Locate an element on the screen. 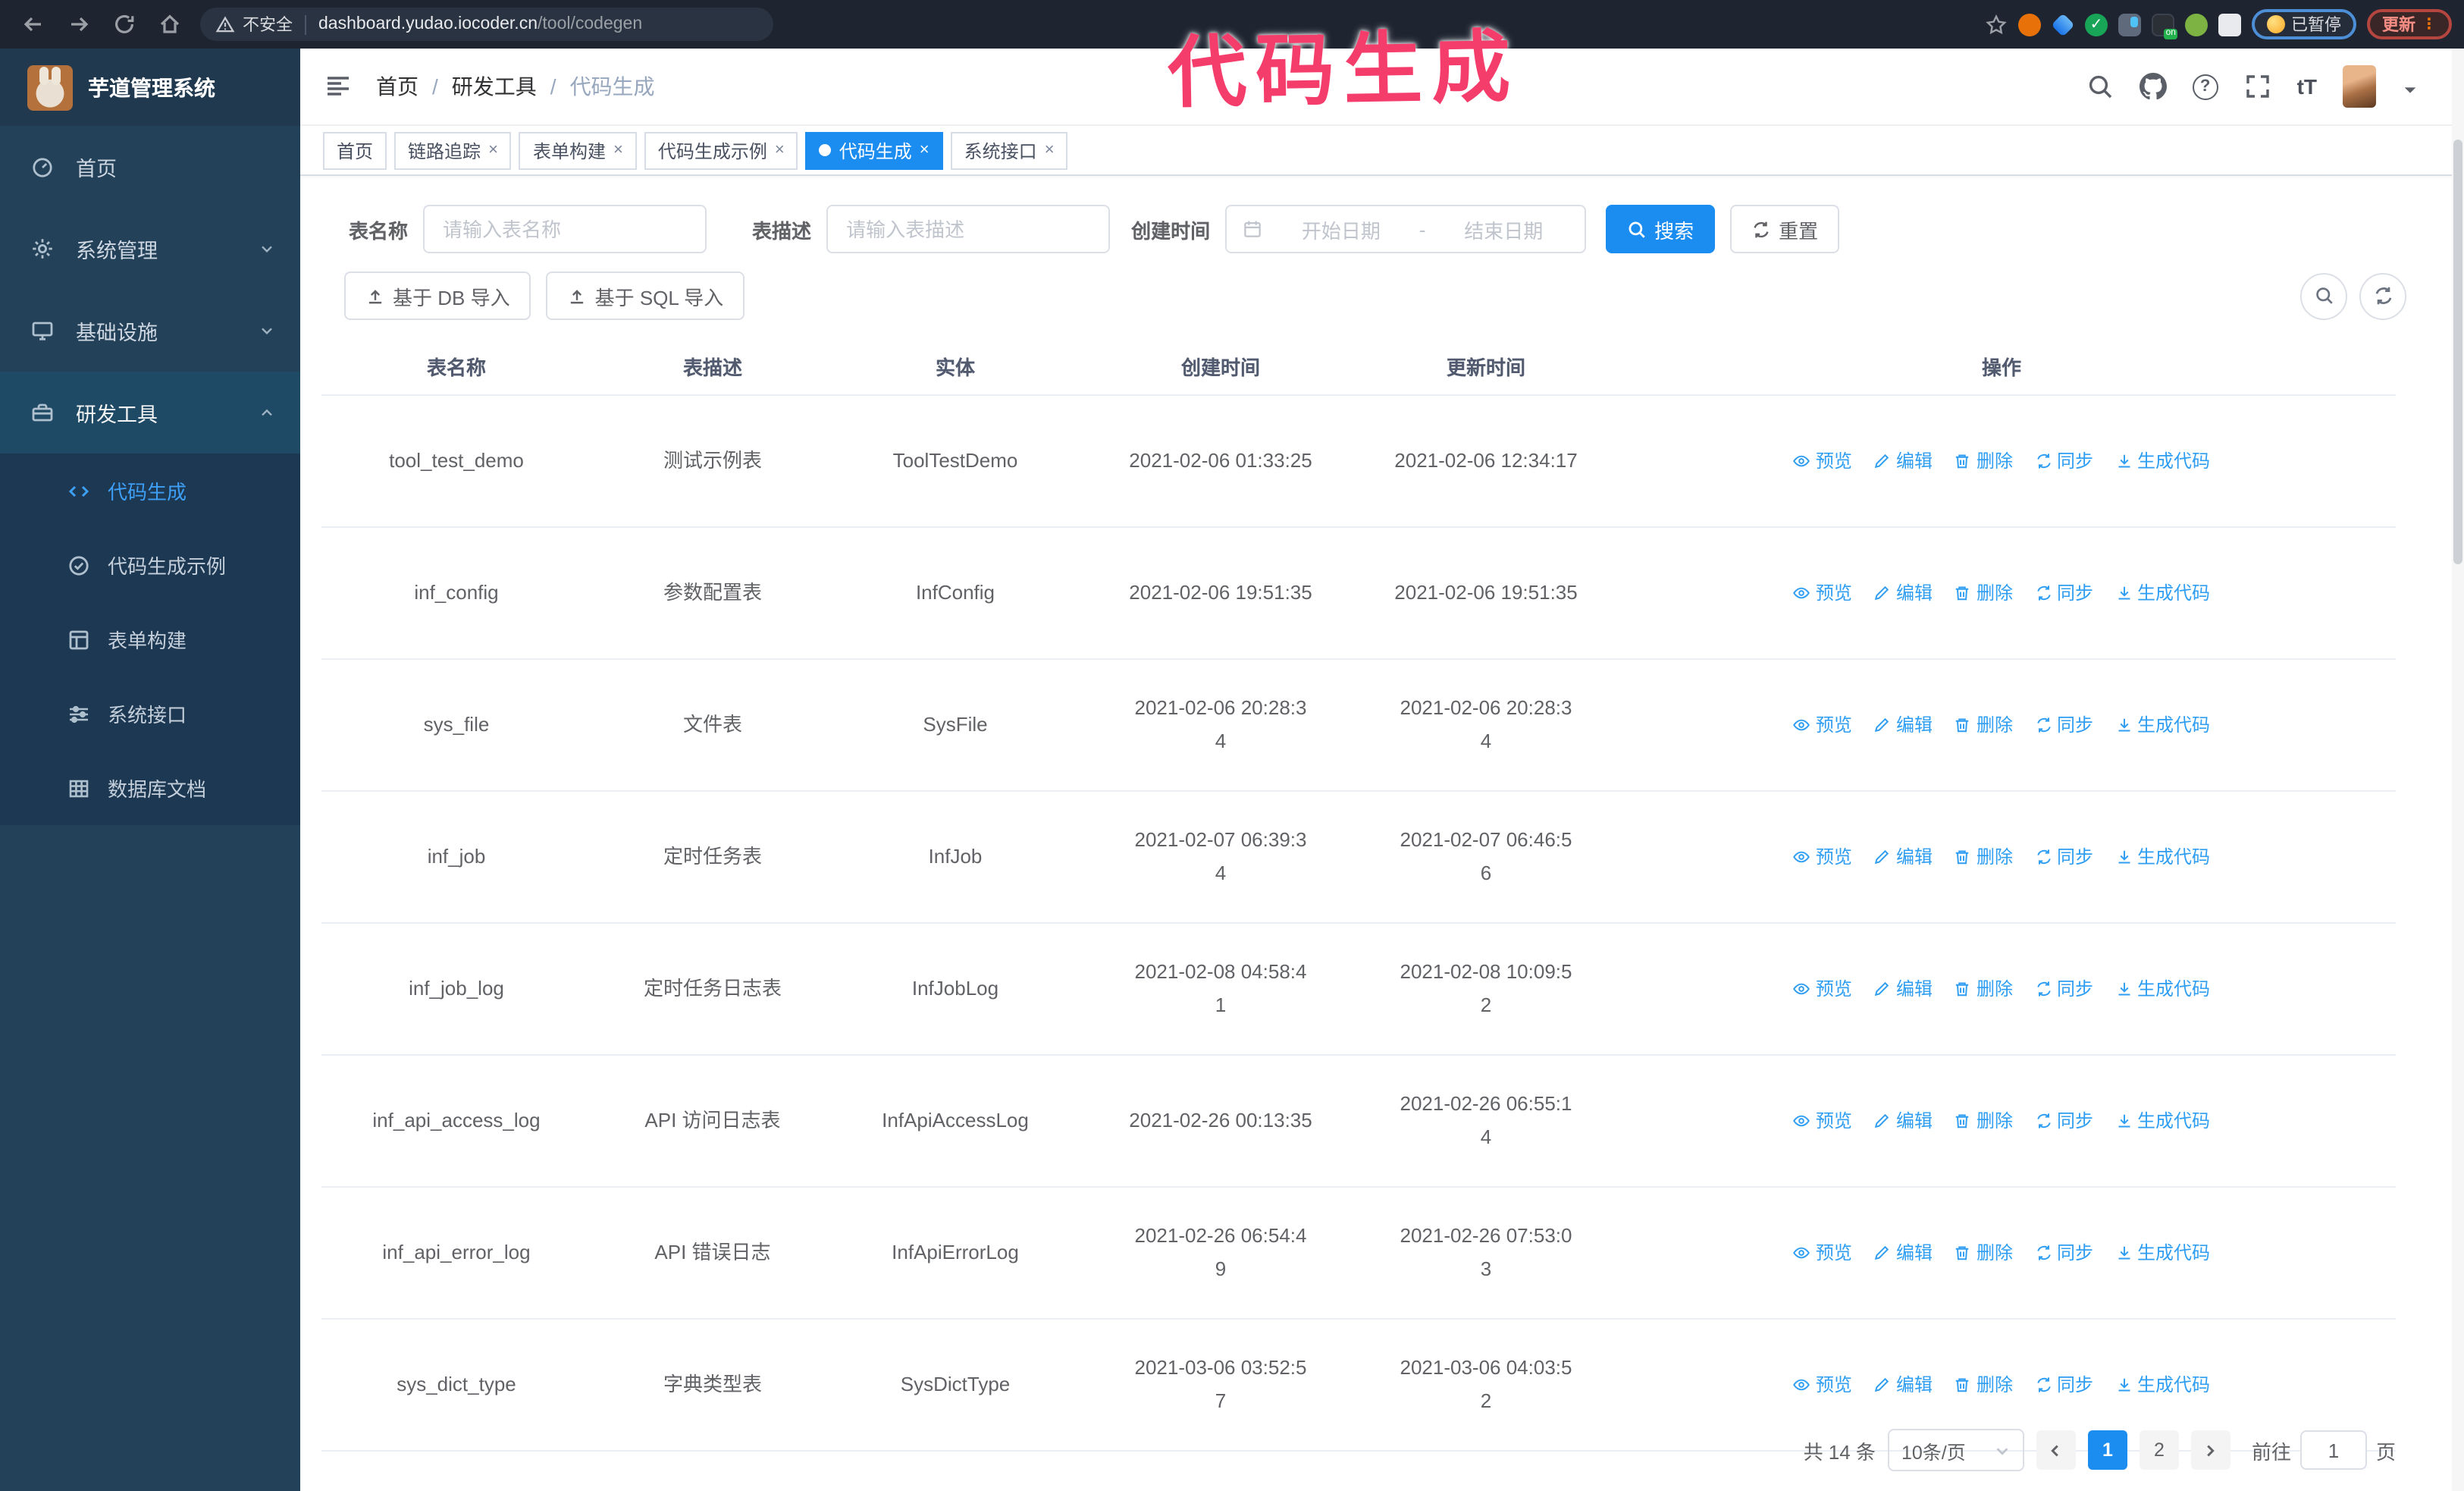 The image size is (2464, 1491). help-icon: ? is located at coordinates (2205, 86).